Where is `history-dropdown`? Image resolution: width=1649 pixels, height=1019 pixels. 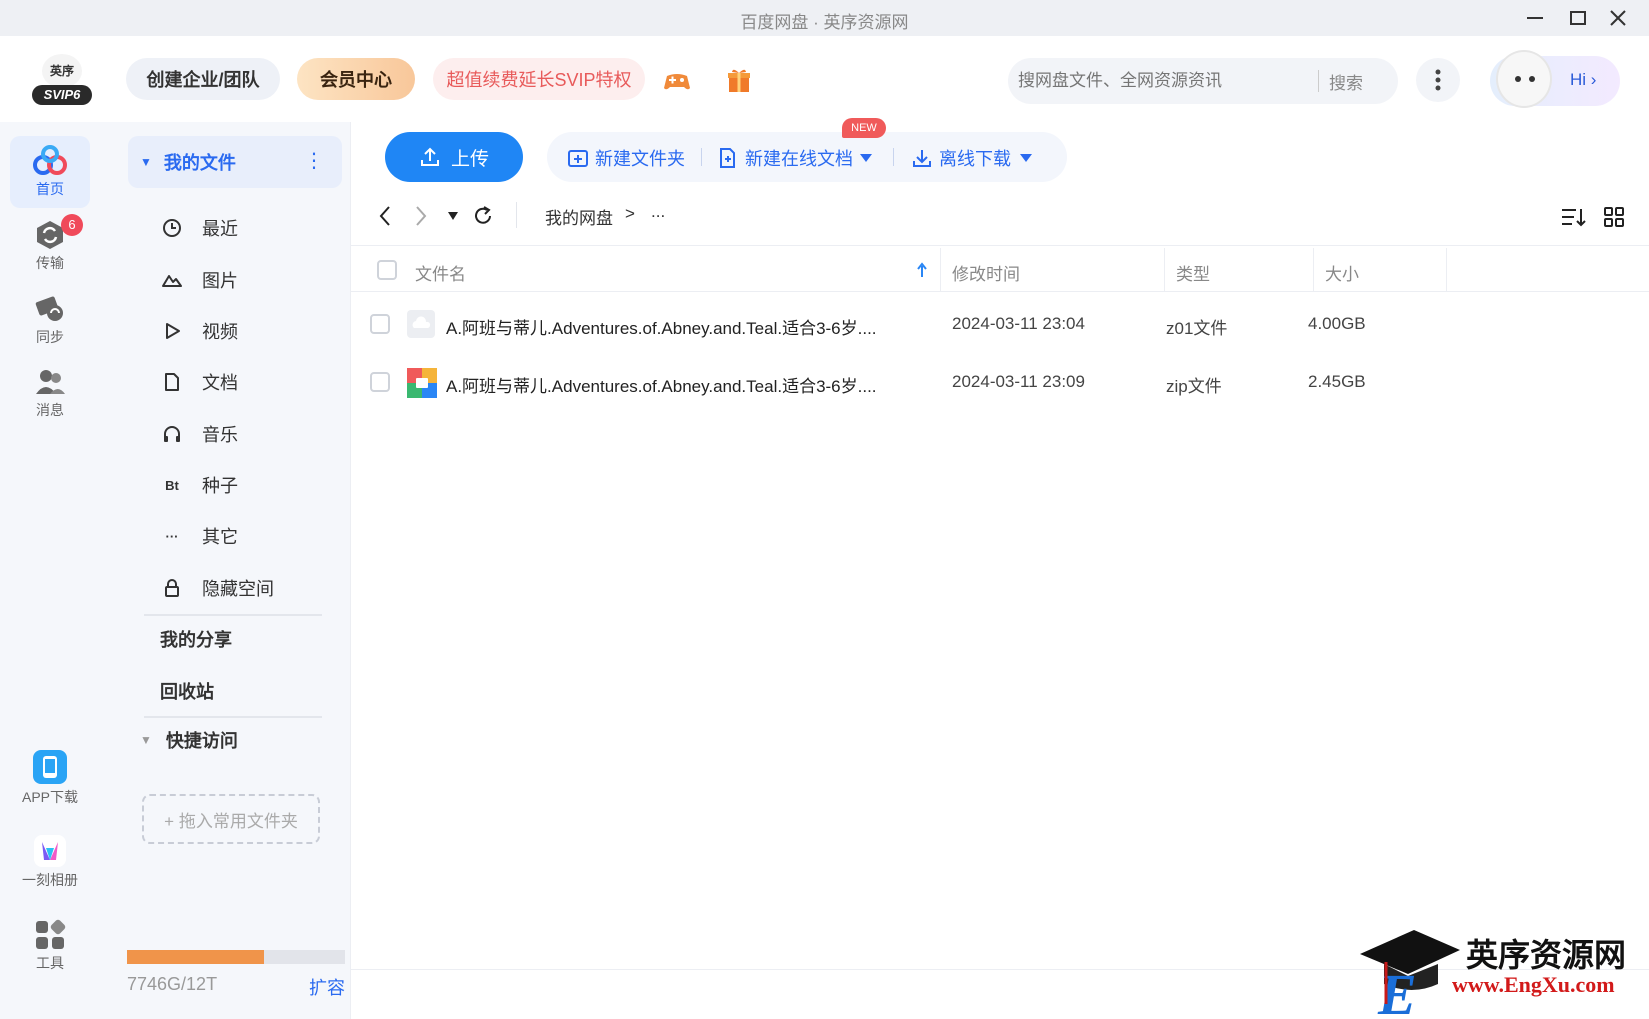 history-dropdown is located at coordinates (453, 216).